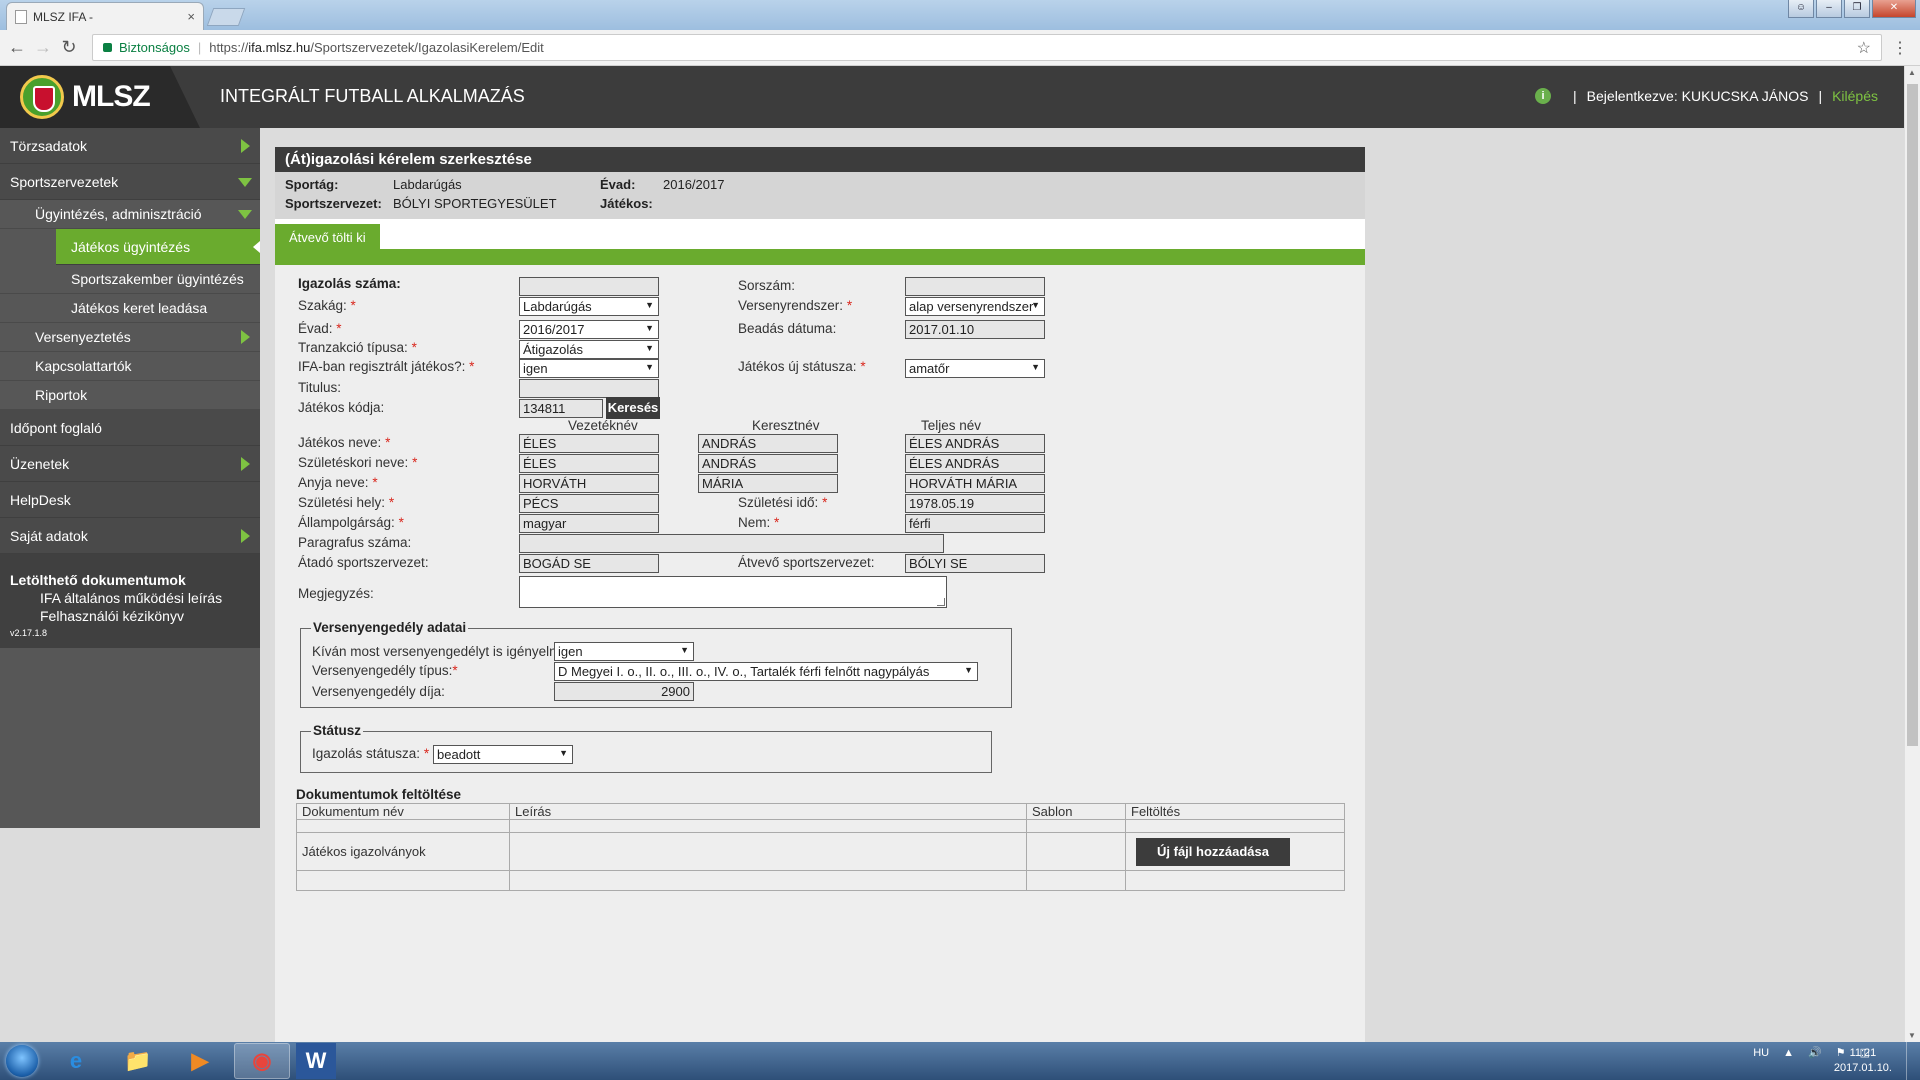  Describe the element at coordinates (503, 754) in the screenshot. I see `statusz-select: beadott` at that location.